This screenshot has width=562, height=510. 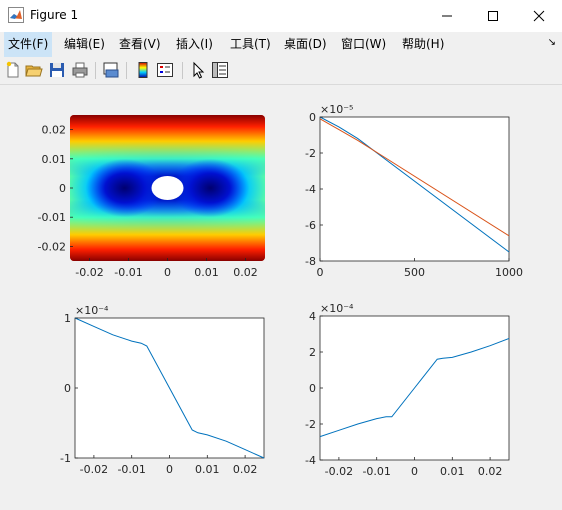 What do you see at coordinates (13, 70) in the screenshot?
I see `new-figure-icon` at bounding box center [13, 70].